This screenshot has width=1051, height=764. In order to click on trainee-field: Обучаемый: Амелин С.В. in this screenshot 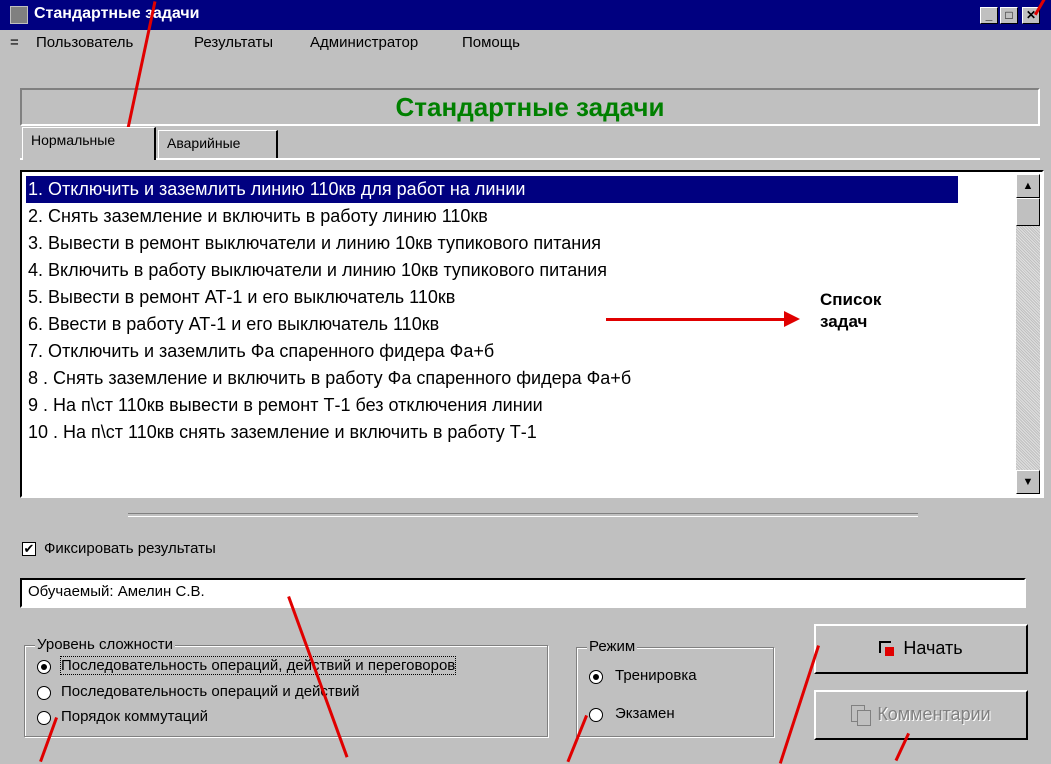, I will do `click(523, 593)`.